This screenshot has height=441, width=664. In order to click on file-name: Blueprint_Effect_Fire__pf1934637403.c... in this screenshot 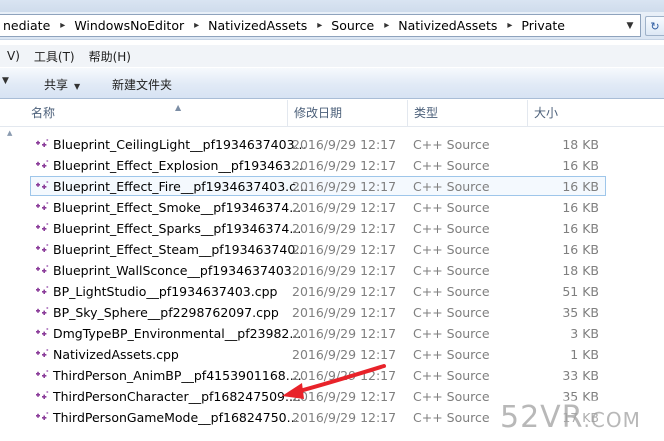, I will do `click(180, 186)`.